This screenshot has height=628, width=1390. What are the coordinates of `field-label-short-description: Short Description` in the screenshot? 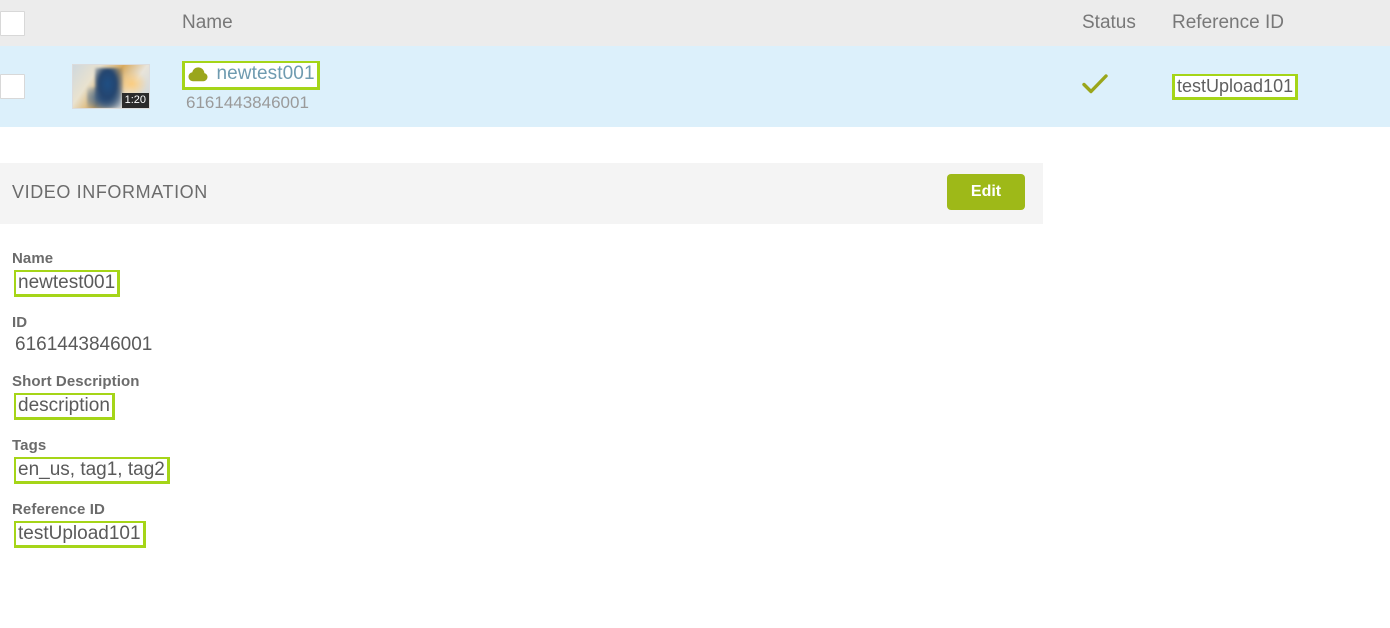 It's located at (76, 381).